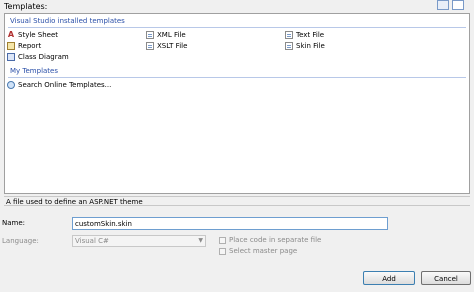  I want to click on template-item-report: Report, so click(24, 46).